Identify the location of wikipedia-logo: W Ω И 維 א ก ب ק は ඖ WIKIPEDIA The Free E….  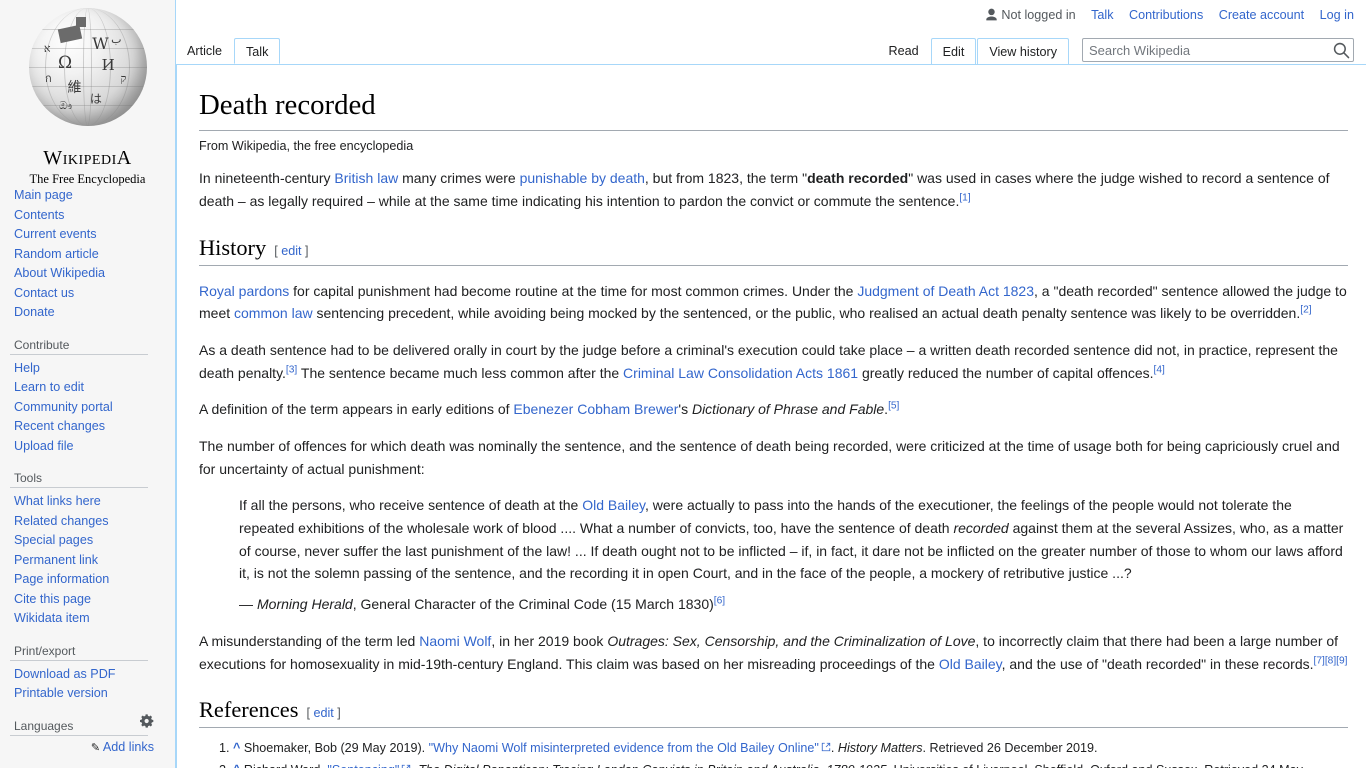
(88, 93).